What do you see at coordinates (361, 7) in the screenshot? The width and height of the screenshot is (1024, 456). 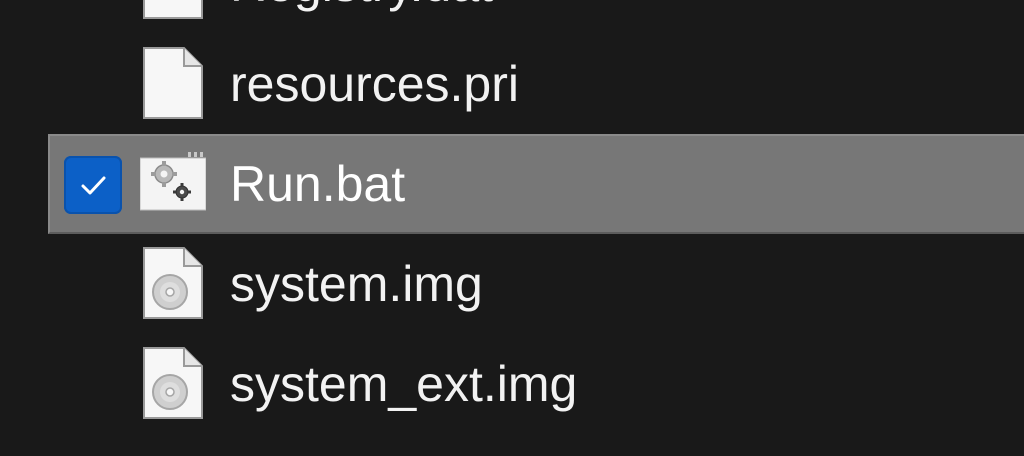 I see `file-name: Registry.dat` at bounding box center [361, 7].